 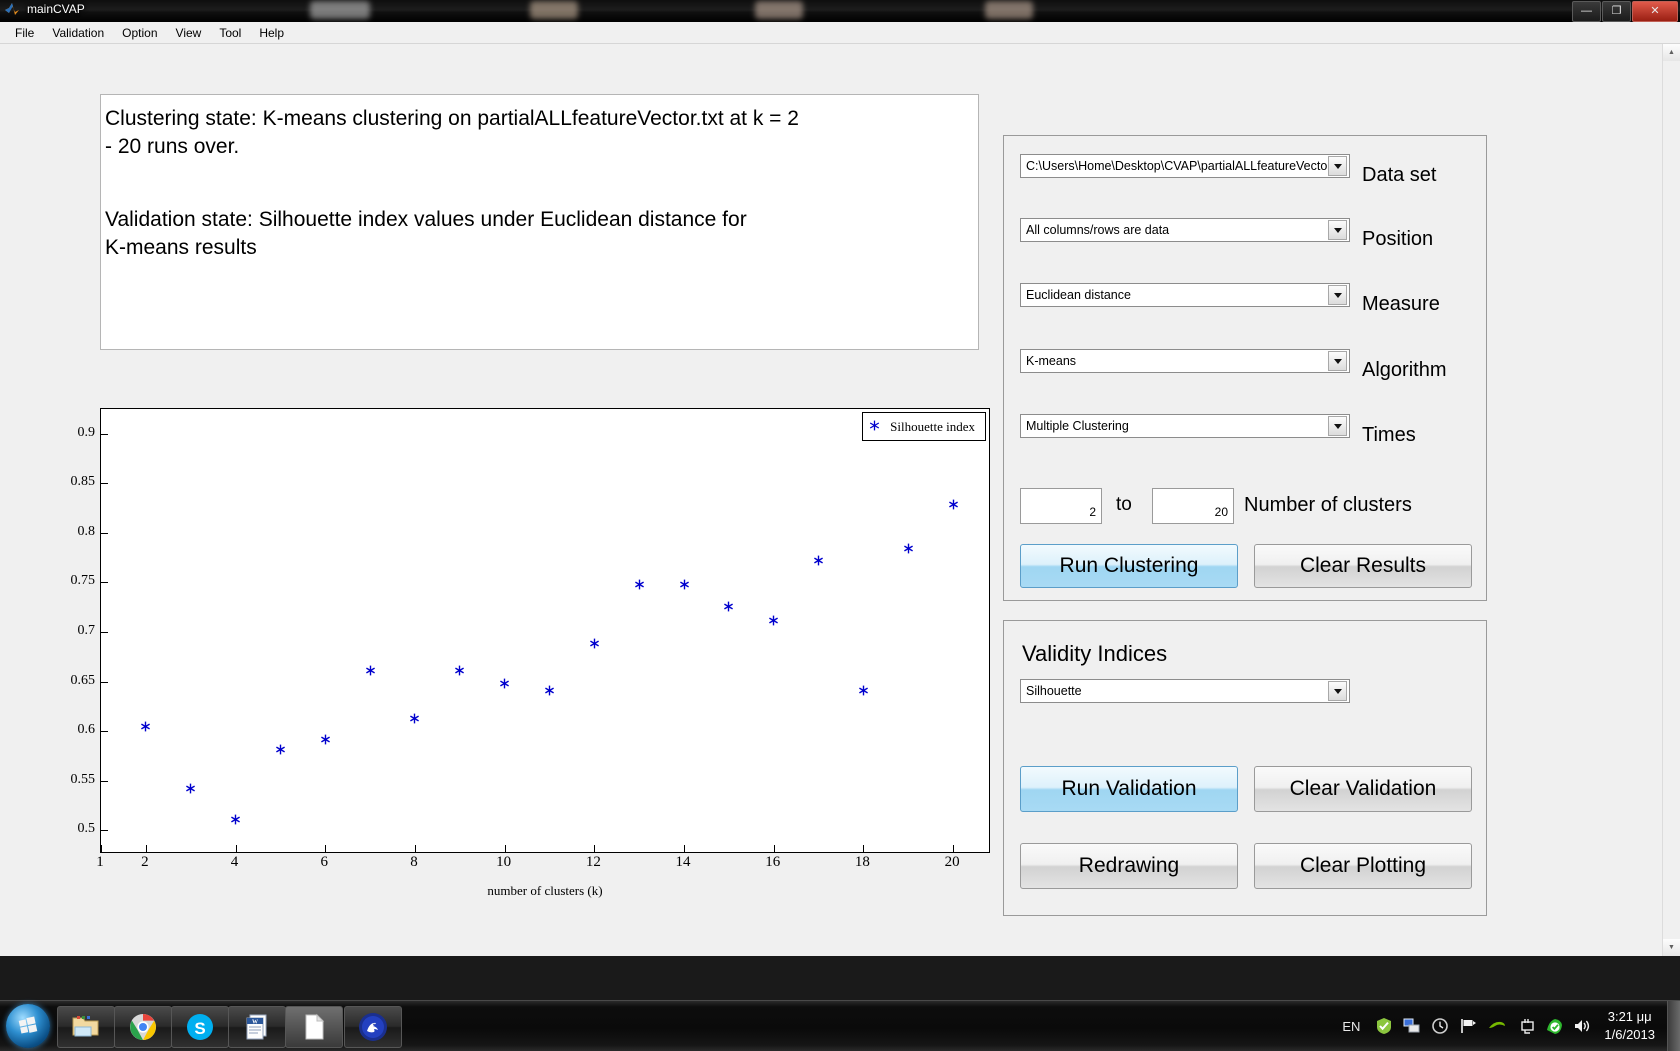 I want to click on validity-index-dropdown: Silhouette, so click(x=1185, y=691).